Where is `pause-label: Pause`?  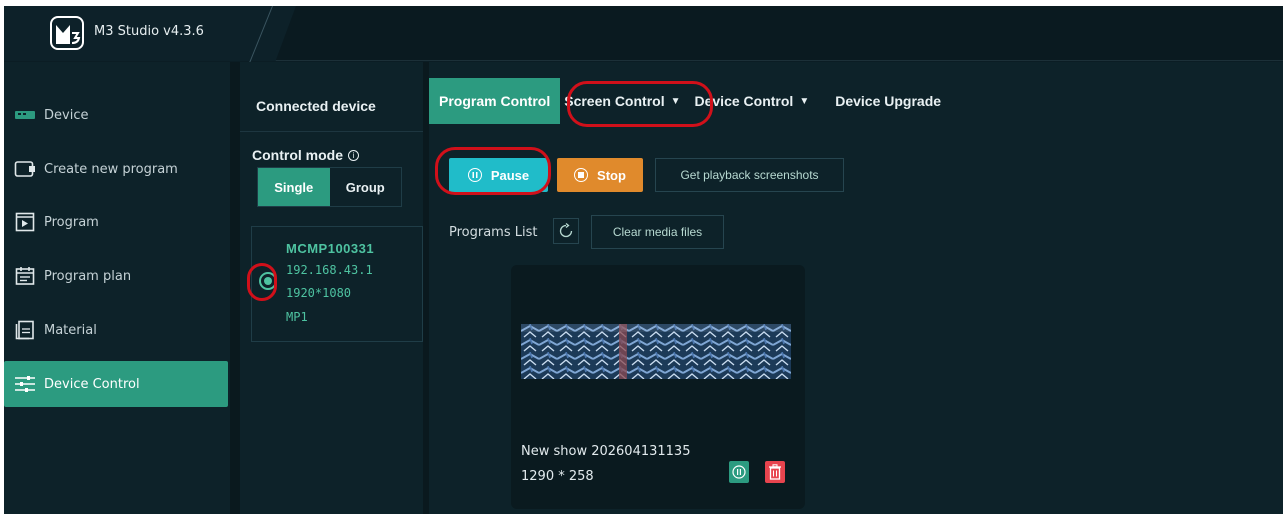 pause-label: Pause is located at coordinates (510, 175).